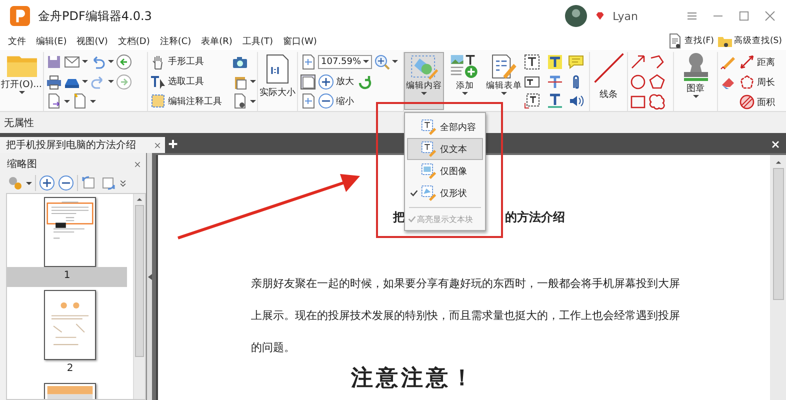  What do you see at coordinates (54, 101) in the screenshot?
I see `document-export-icon` at bounding box center [54, 101].